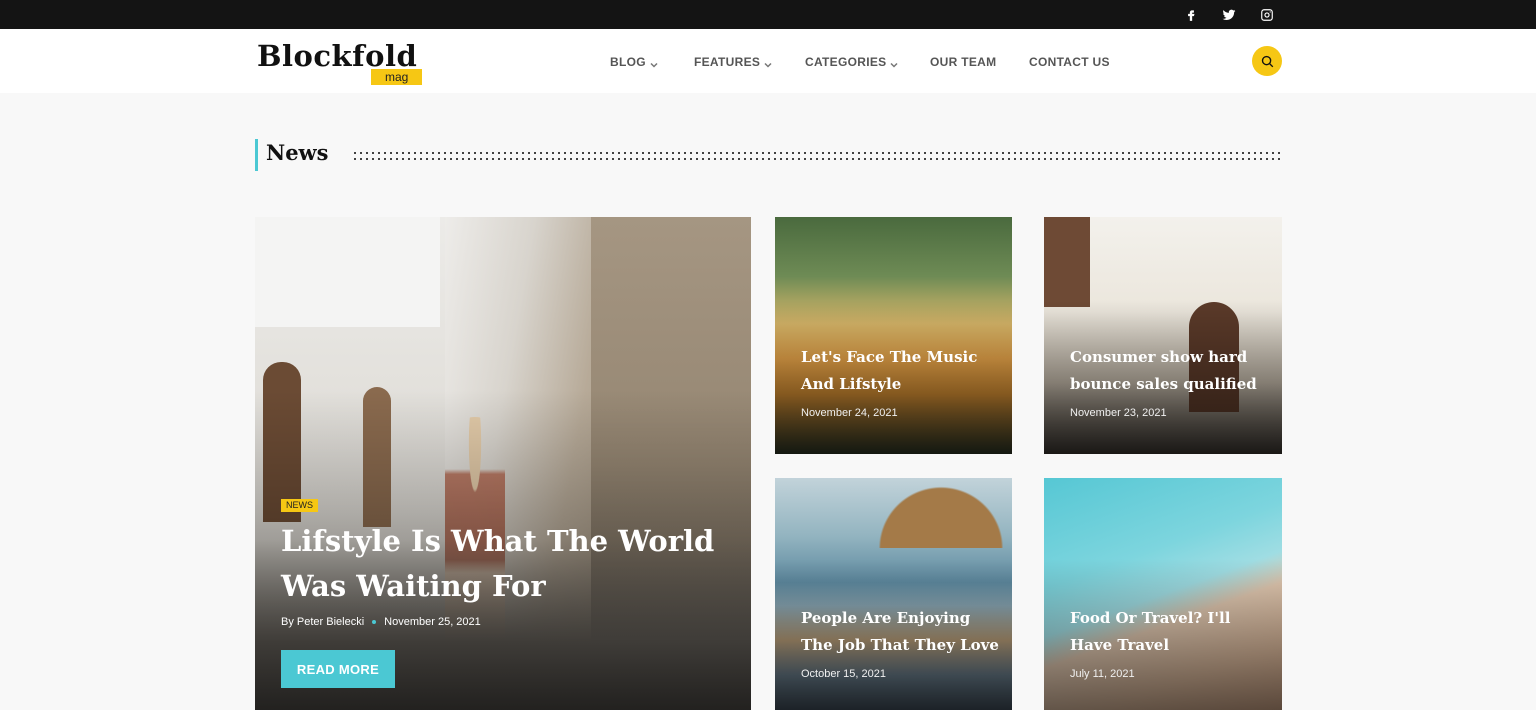 The height and width of the screenshot is (710, 1536). What do you see at coordinates (337, 56) in the screenshot?
I see `logo-name: Blockfold` at bounding box center [337, 56].